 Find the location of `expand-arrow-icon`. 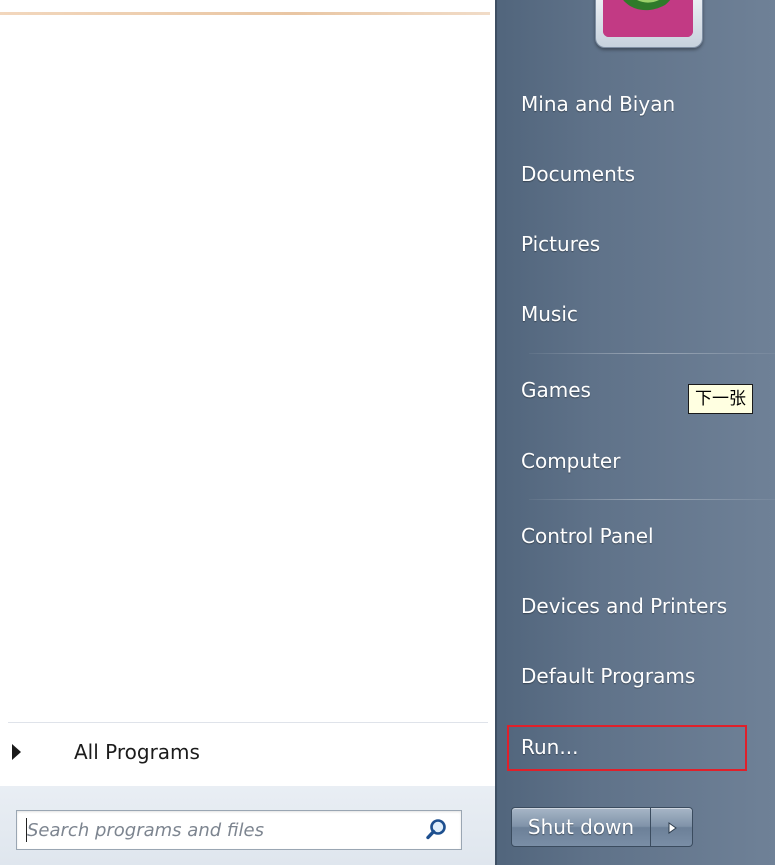

expand-arrow-icon is located at coordinates (16, 752).